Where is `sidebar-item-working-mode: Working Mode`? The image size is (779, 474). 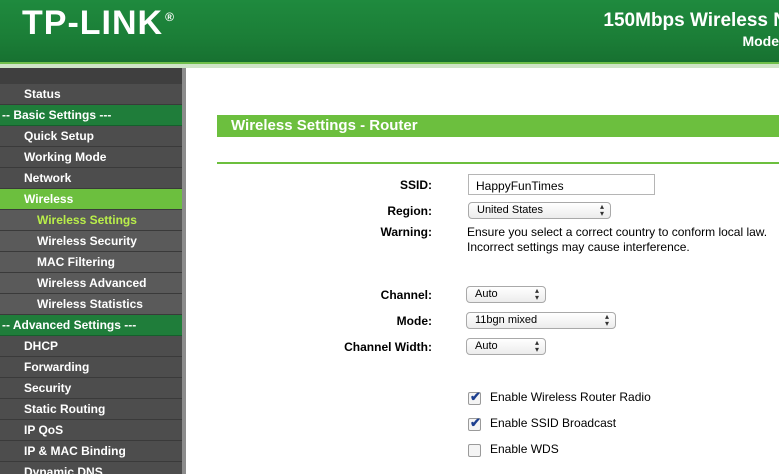
sidebar-item-working-mode: Working Mode is located at coordinates (91, 157).